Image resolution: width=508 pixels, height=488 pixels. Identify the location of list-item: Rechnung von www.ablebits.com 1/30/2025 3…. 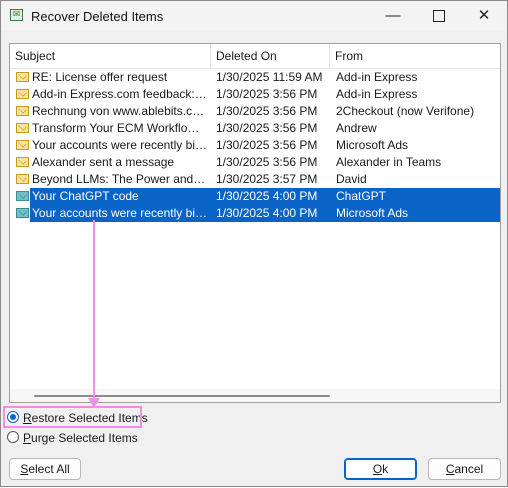
(255, 111).